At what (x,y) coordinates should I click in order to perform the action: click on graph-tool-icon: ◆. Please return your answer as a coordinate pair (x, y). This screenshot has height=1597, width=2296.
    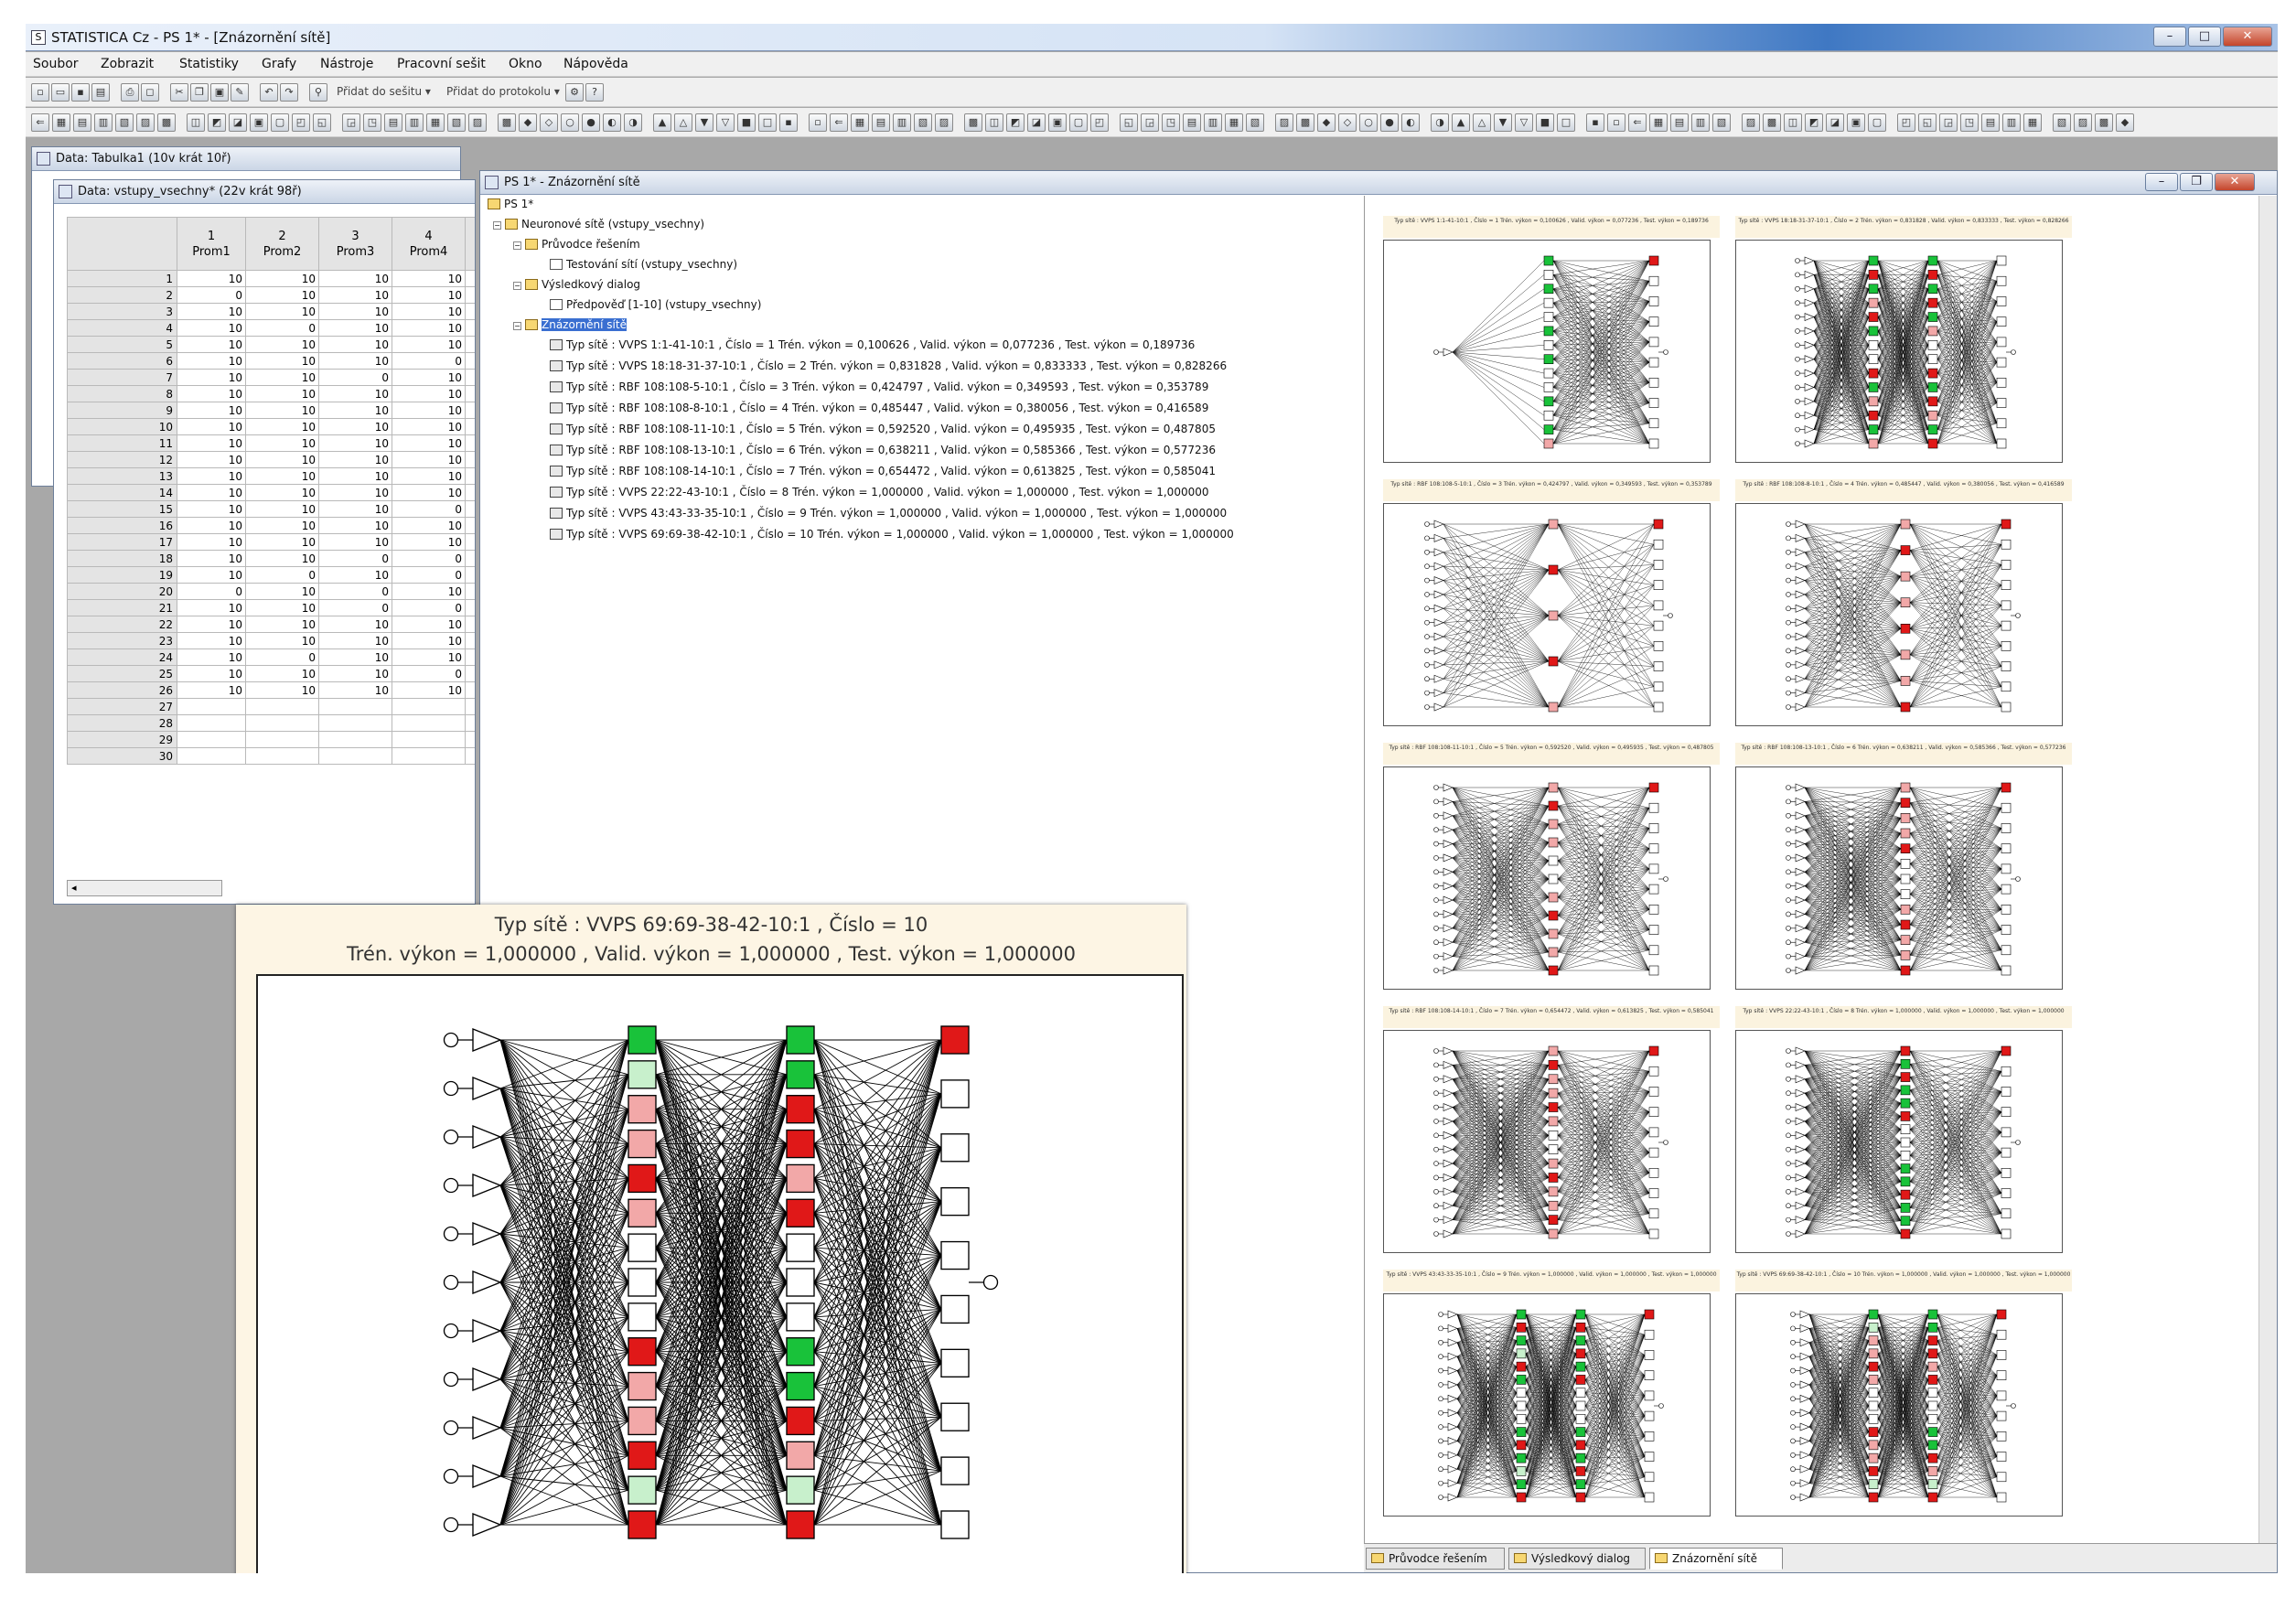
    Looking at the image, I should click on (2125, 123).